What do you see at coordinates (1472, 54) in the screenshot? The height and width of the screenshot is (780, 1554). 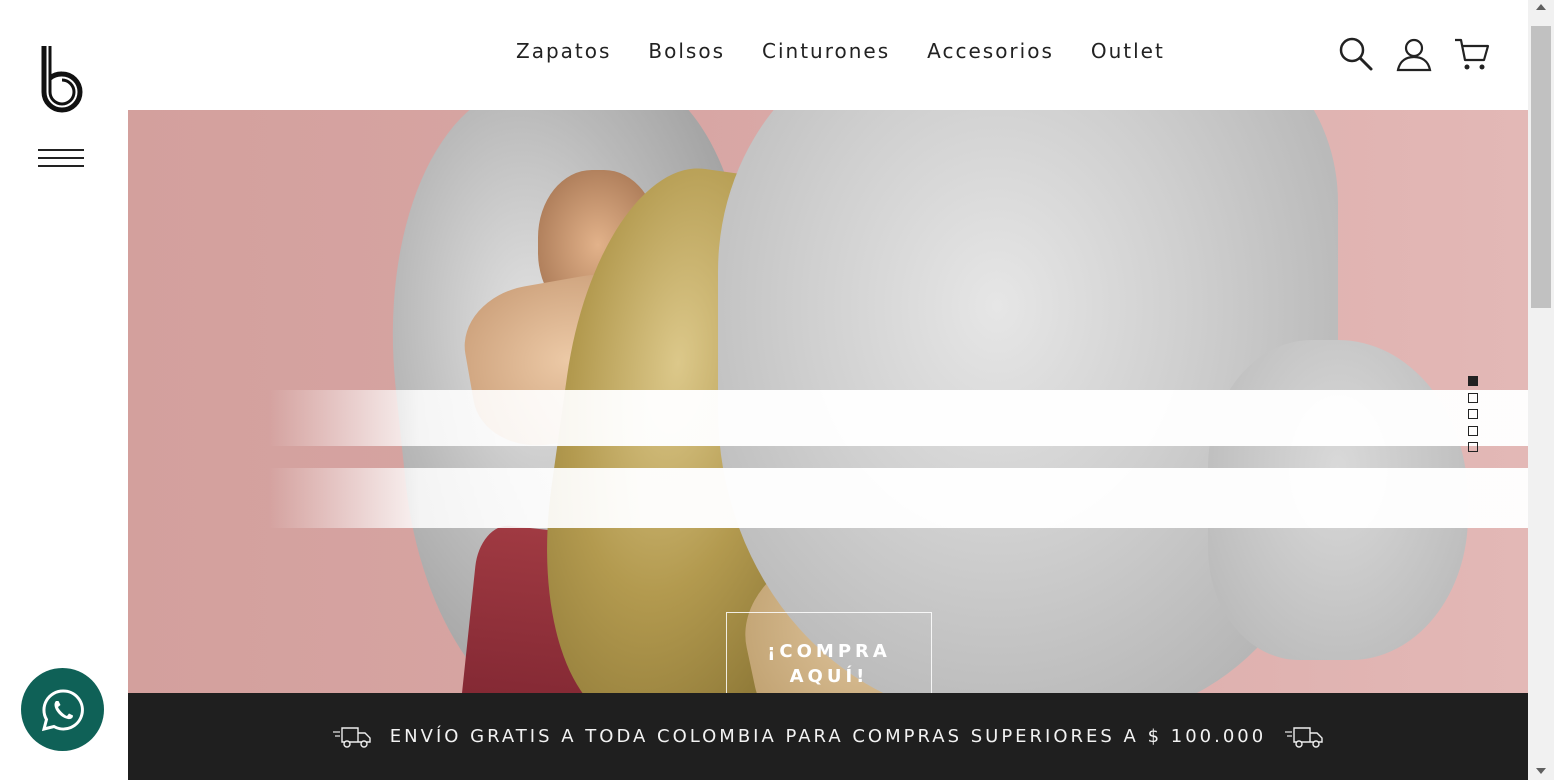 I see `cart-icon` at bounding box center [1472, 54].